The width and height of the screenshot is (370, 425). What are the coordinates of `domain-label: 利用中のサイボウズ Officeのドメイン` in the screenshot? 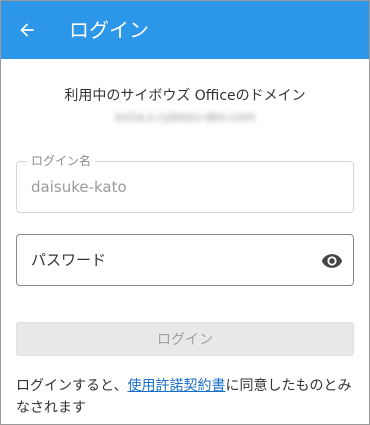 It's located at (185, 96).